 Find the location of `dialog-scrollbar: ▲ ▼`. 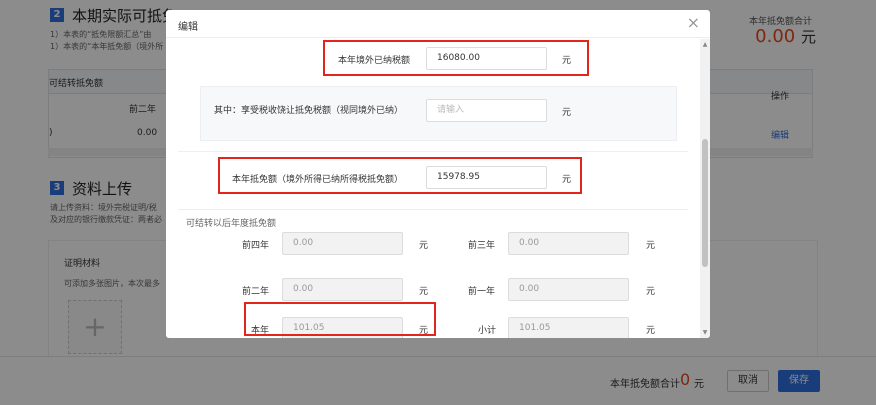

dialog-scrollbar: ▲ ▼ is located at coordinates (705, 188).